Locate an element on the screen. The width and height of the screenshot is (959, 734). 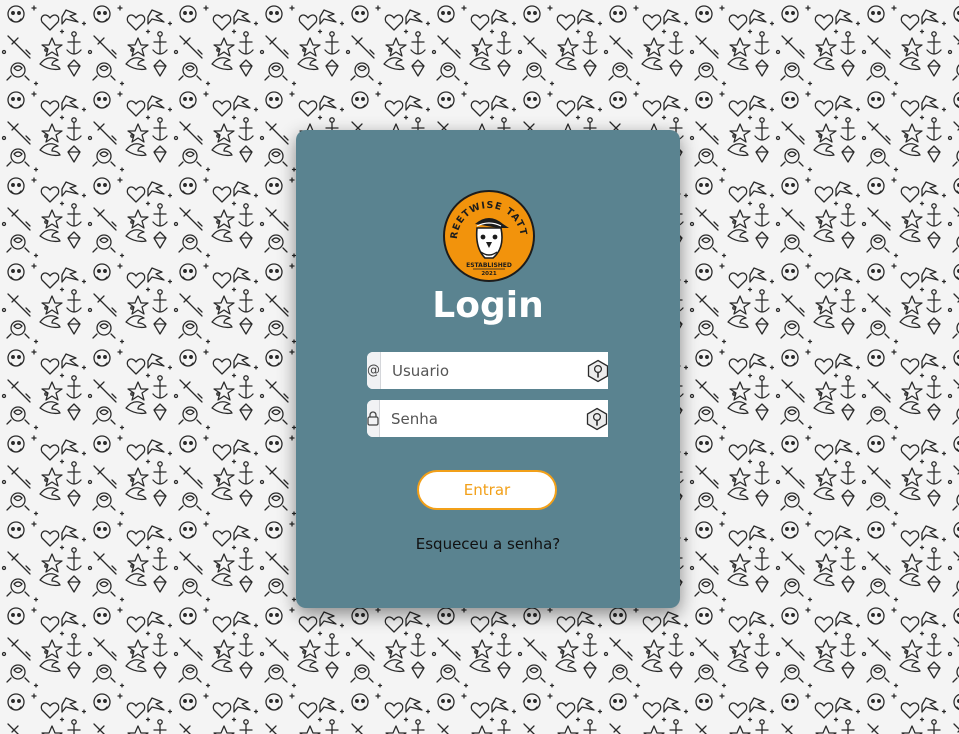
streetwise-tattoo-logo: STREETWISE TATTOO ESTABLISHED 2021 is located at coordinates (489, 236).